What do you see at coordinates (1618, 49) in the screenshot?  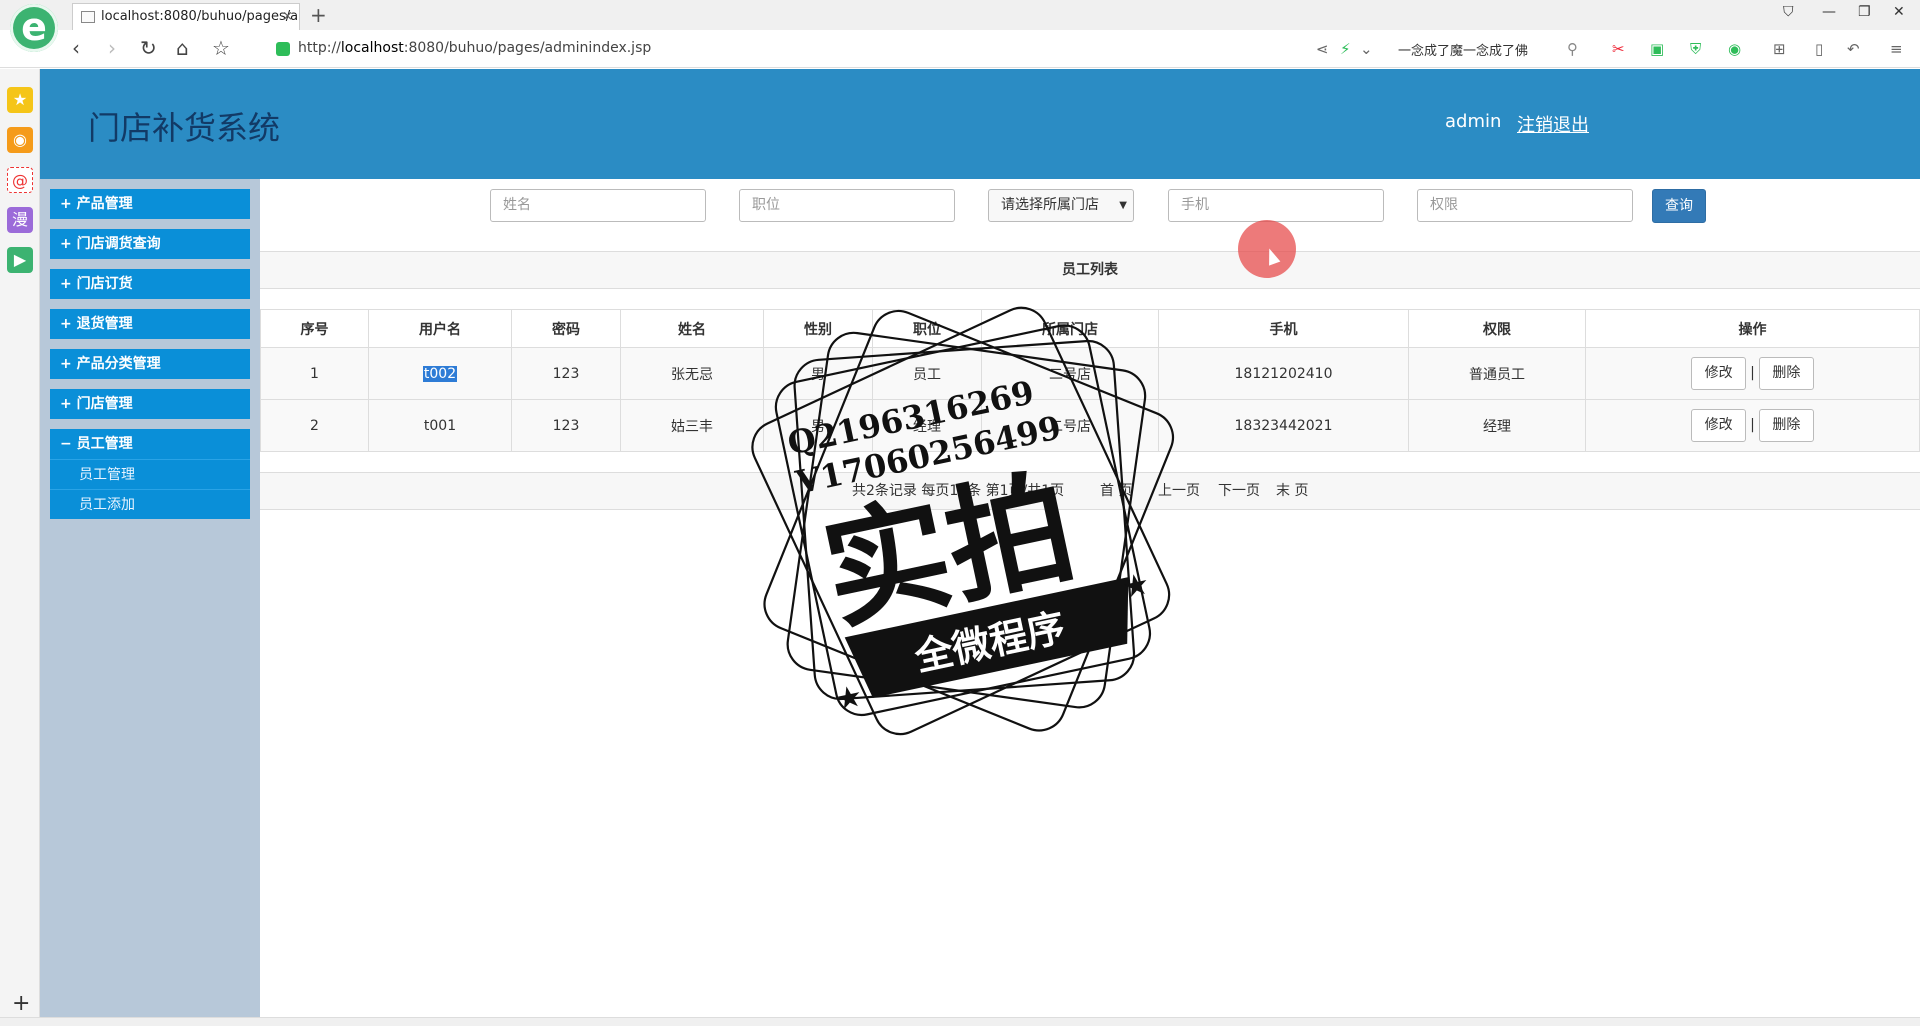 I see `scissors-icon: ✂` at bounding box center [1618, 49].